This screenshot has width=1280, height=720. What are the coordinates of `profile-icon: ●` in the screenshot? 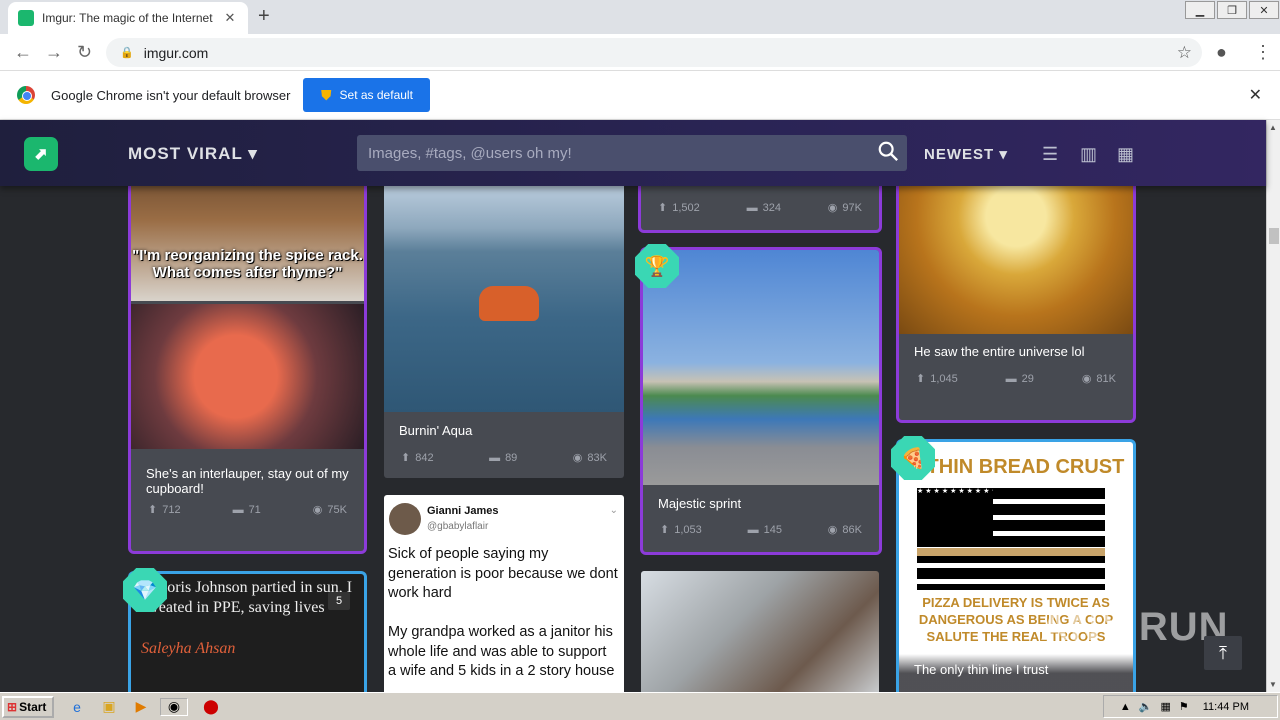 It's located at (1221, 52).